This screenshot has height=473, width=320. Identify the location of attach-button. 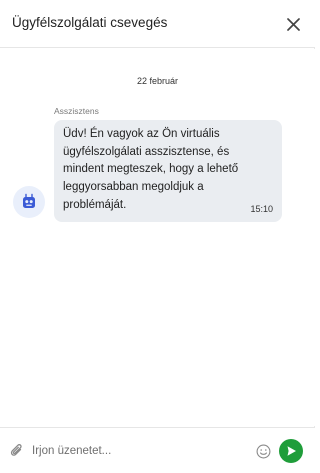
(17, 451).